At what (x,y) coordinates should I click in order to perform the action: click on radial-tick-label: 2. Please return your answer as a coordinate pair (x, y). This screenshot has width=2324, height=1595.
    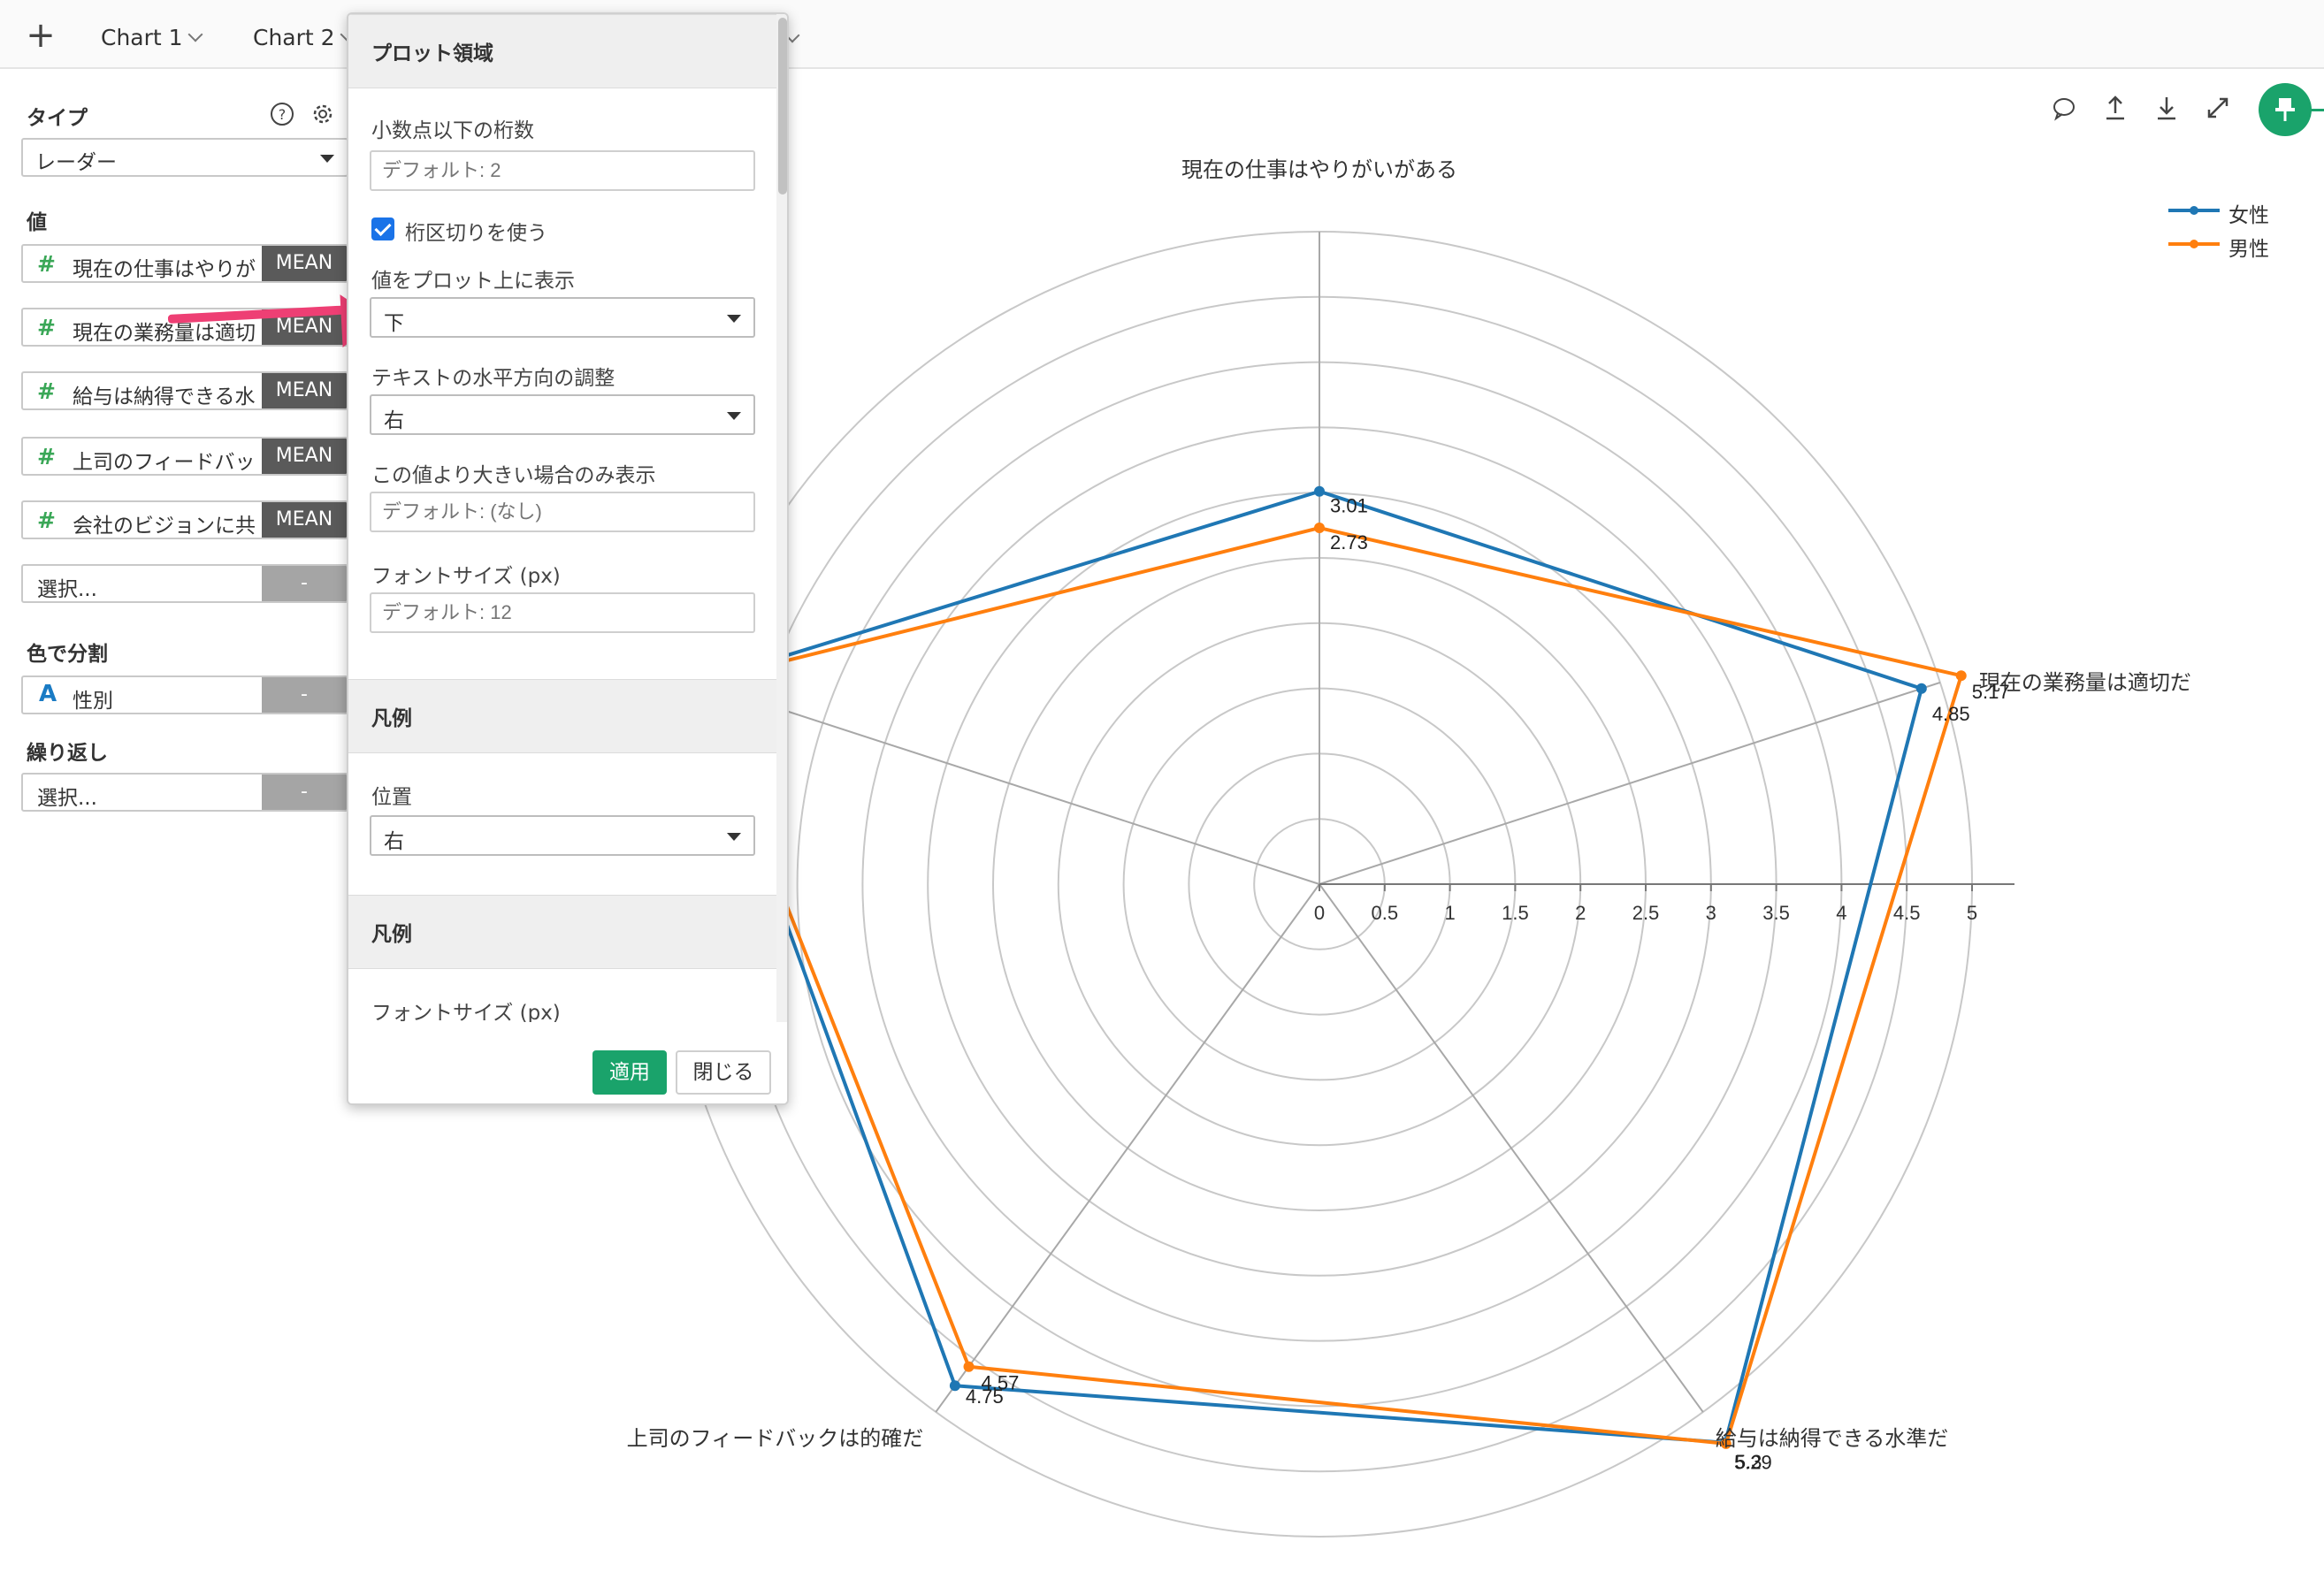
    Looking at the image, I should click on (1580, 913).